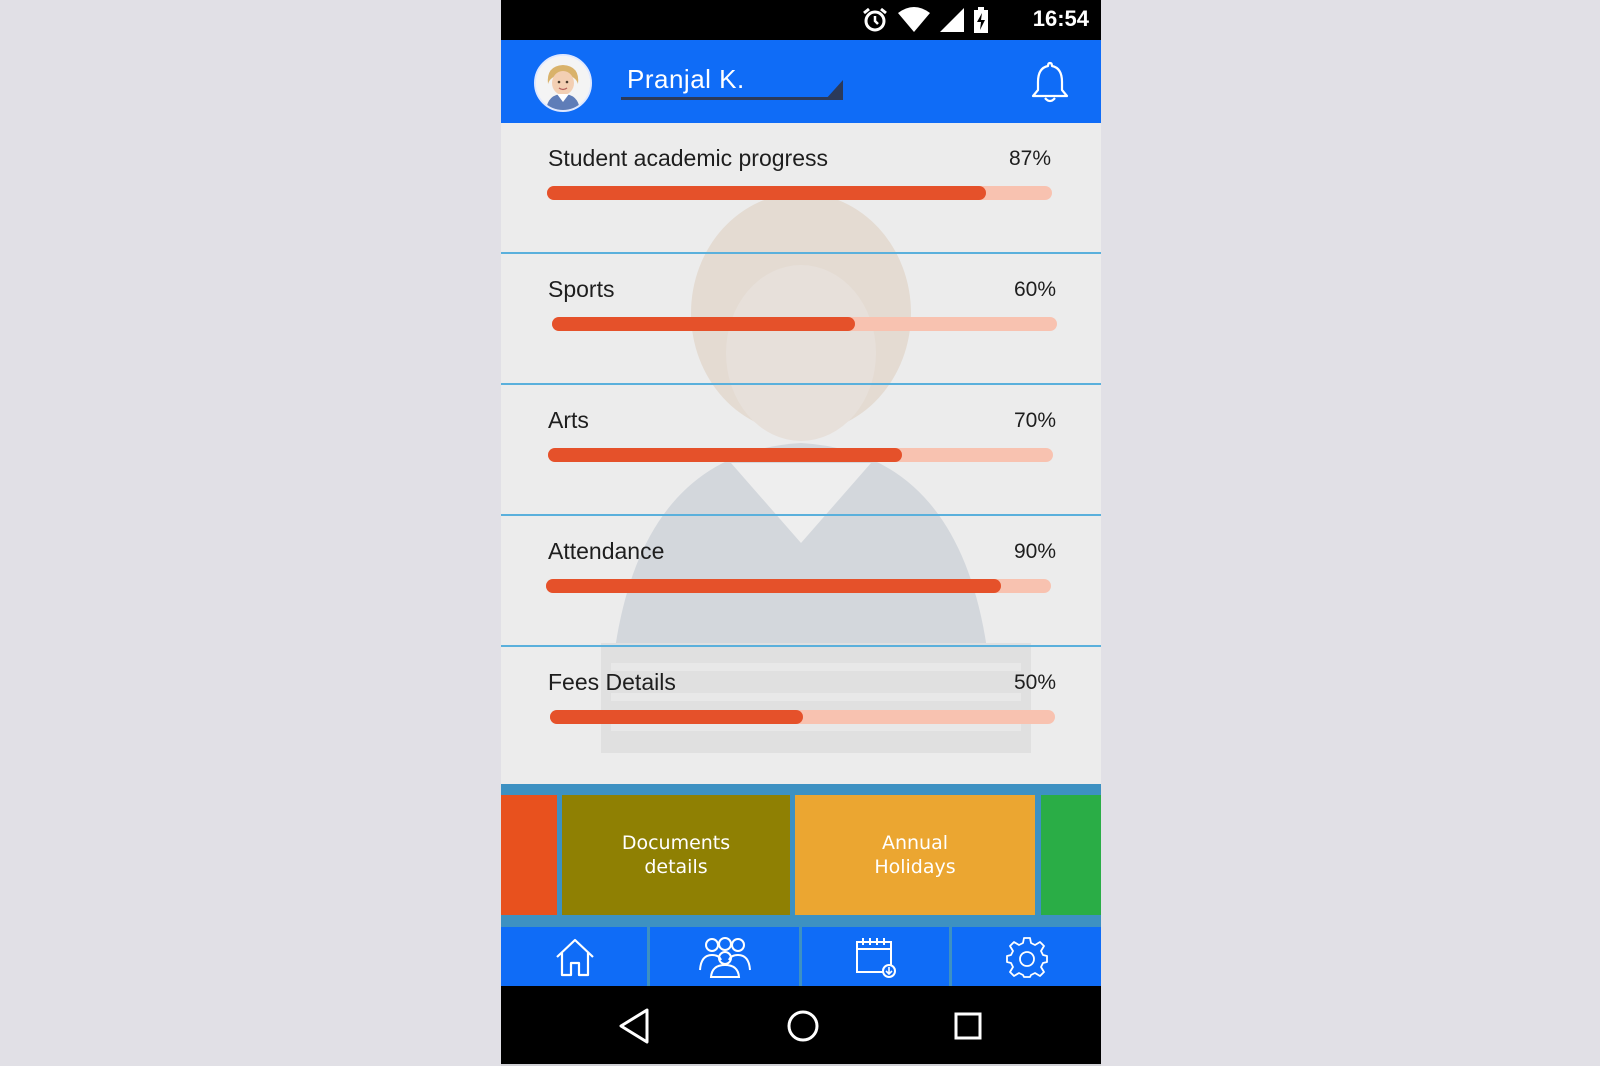 This screenshot has width=1600, height=1066. I want to click on status-bar: 16:54, so click(801, 20).